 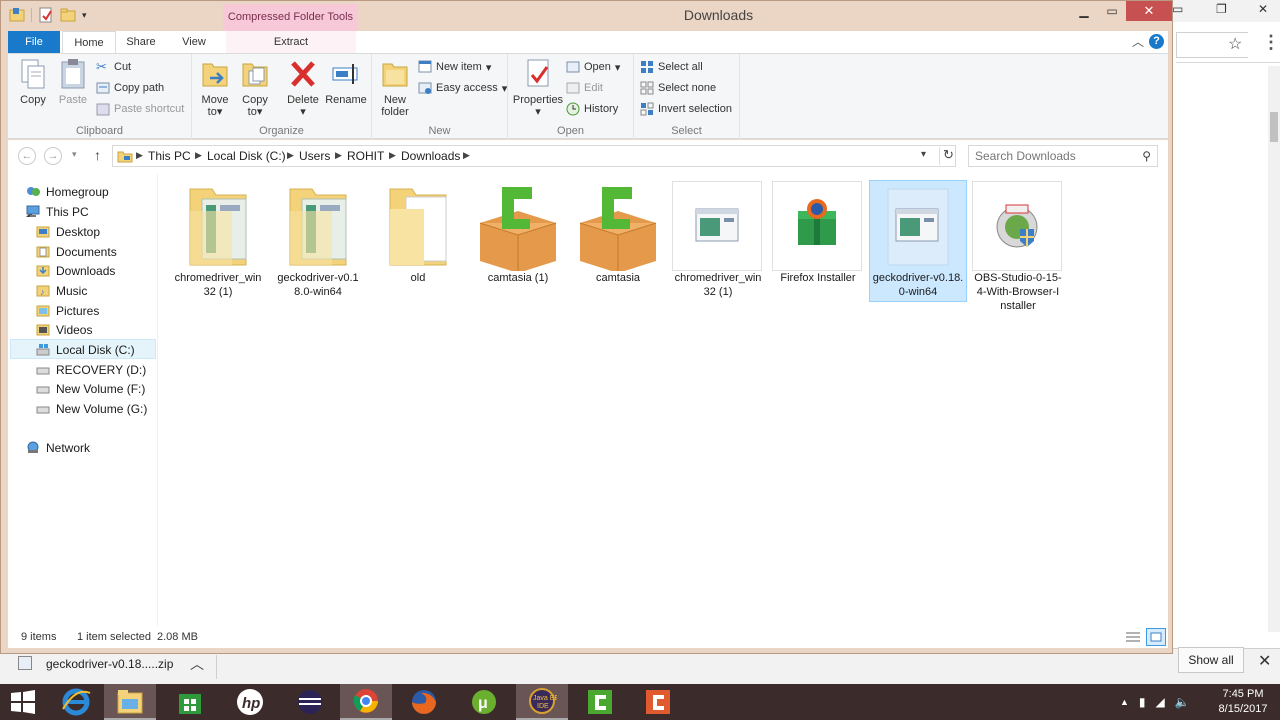 What do you see at coordinates (291, 42) in the screenshot?
I see `tab-extract: Extract` at bounding box center [291, 42].